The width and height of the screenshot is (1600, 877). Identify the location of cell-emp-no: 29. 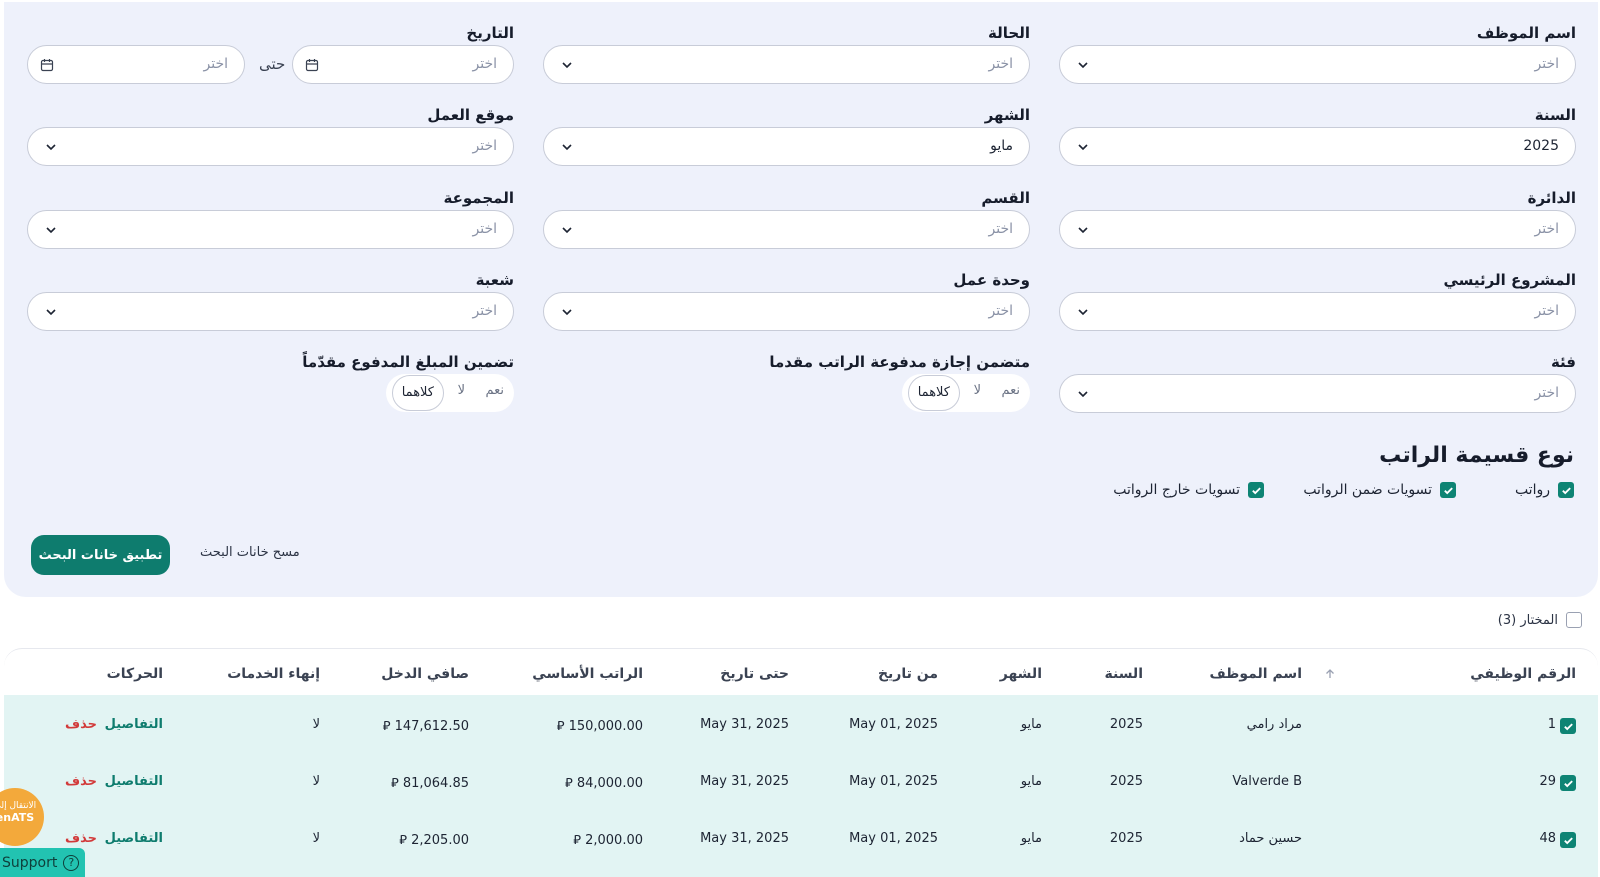
(1547, 781).